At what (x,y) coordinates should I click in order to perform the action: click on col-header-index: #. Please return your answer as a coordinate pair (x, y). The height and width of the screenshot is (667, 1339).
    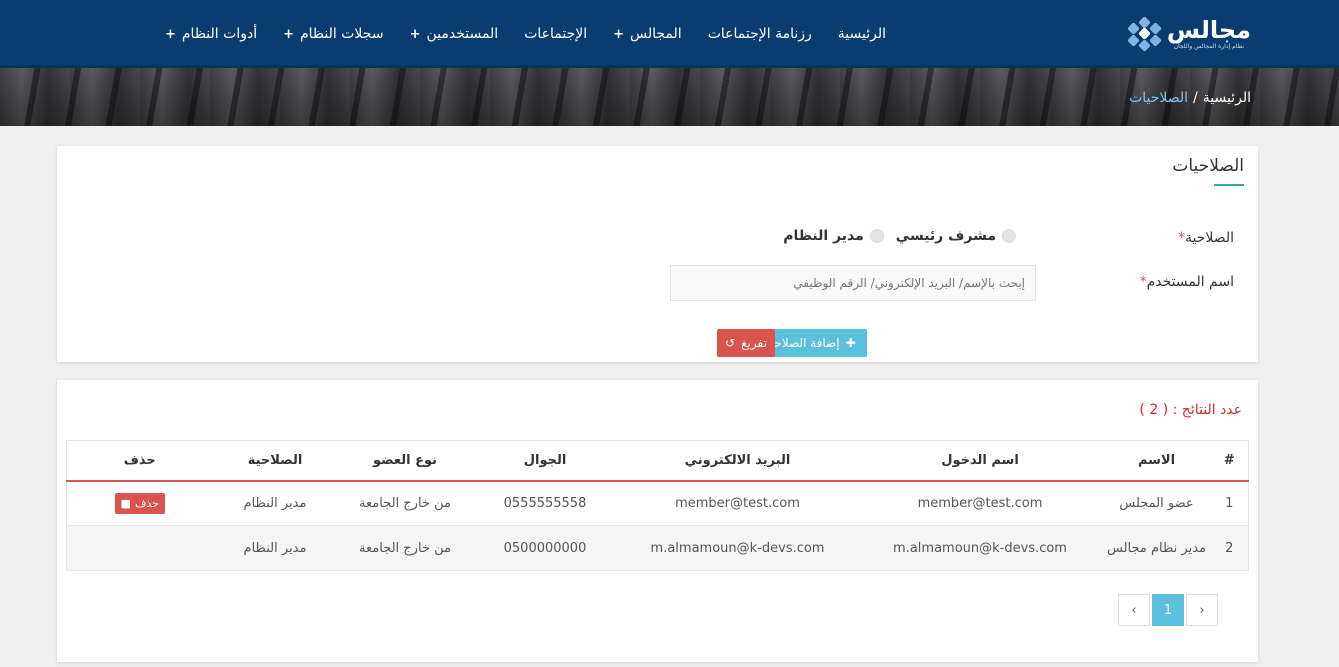
    Looking at the image, I should click on (1229, 461).